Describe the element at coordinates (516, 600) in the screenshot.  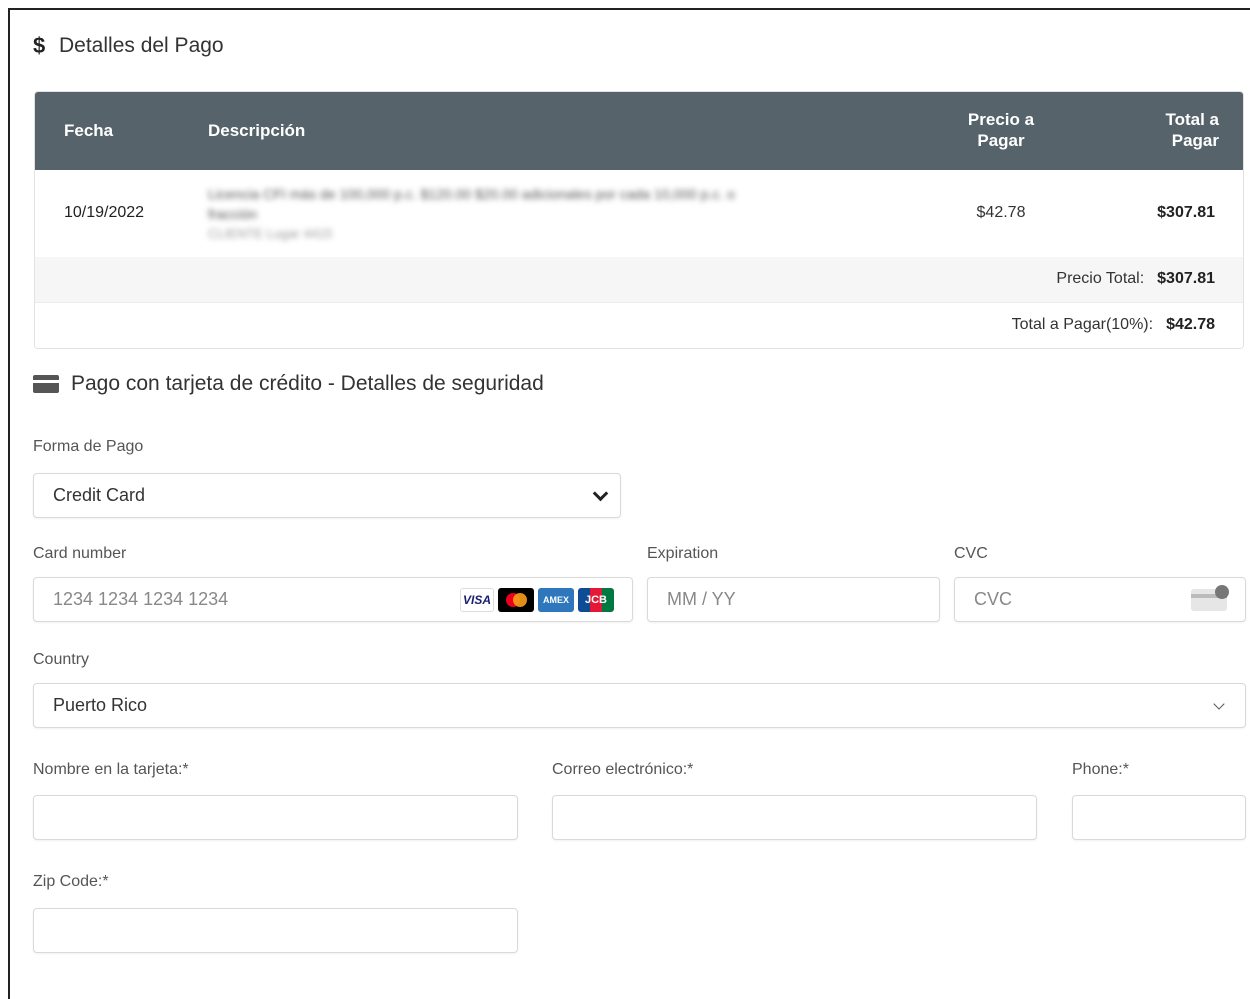
I see `mastercard-icon` at that location.